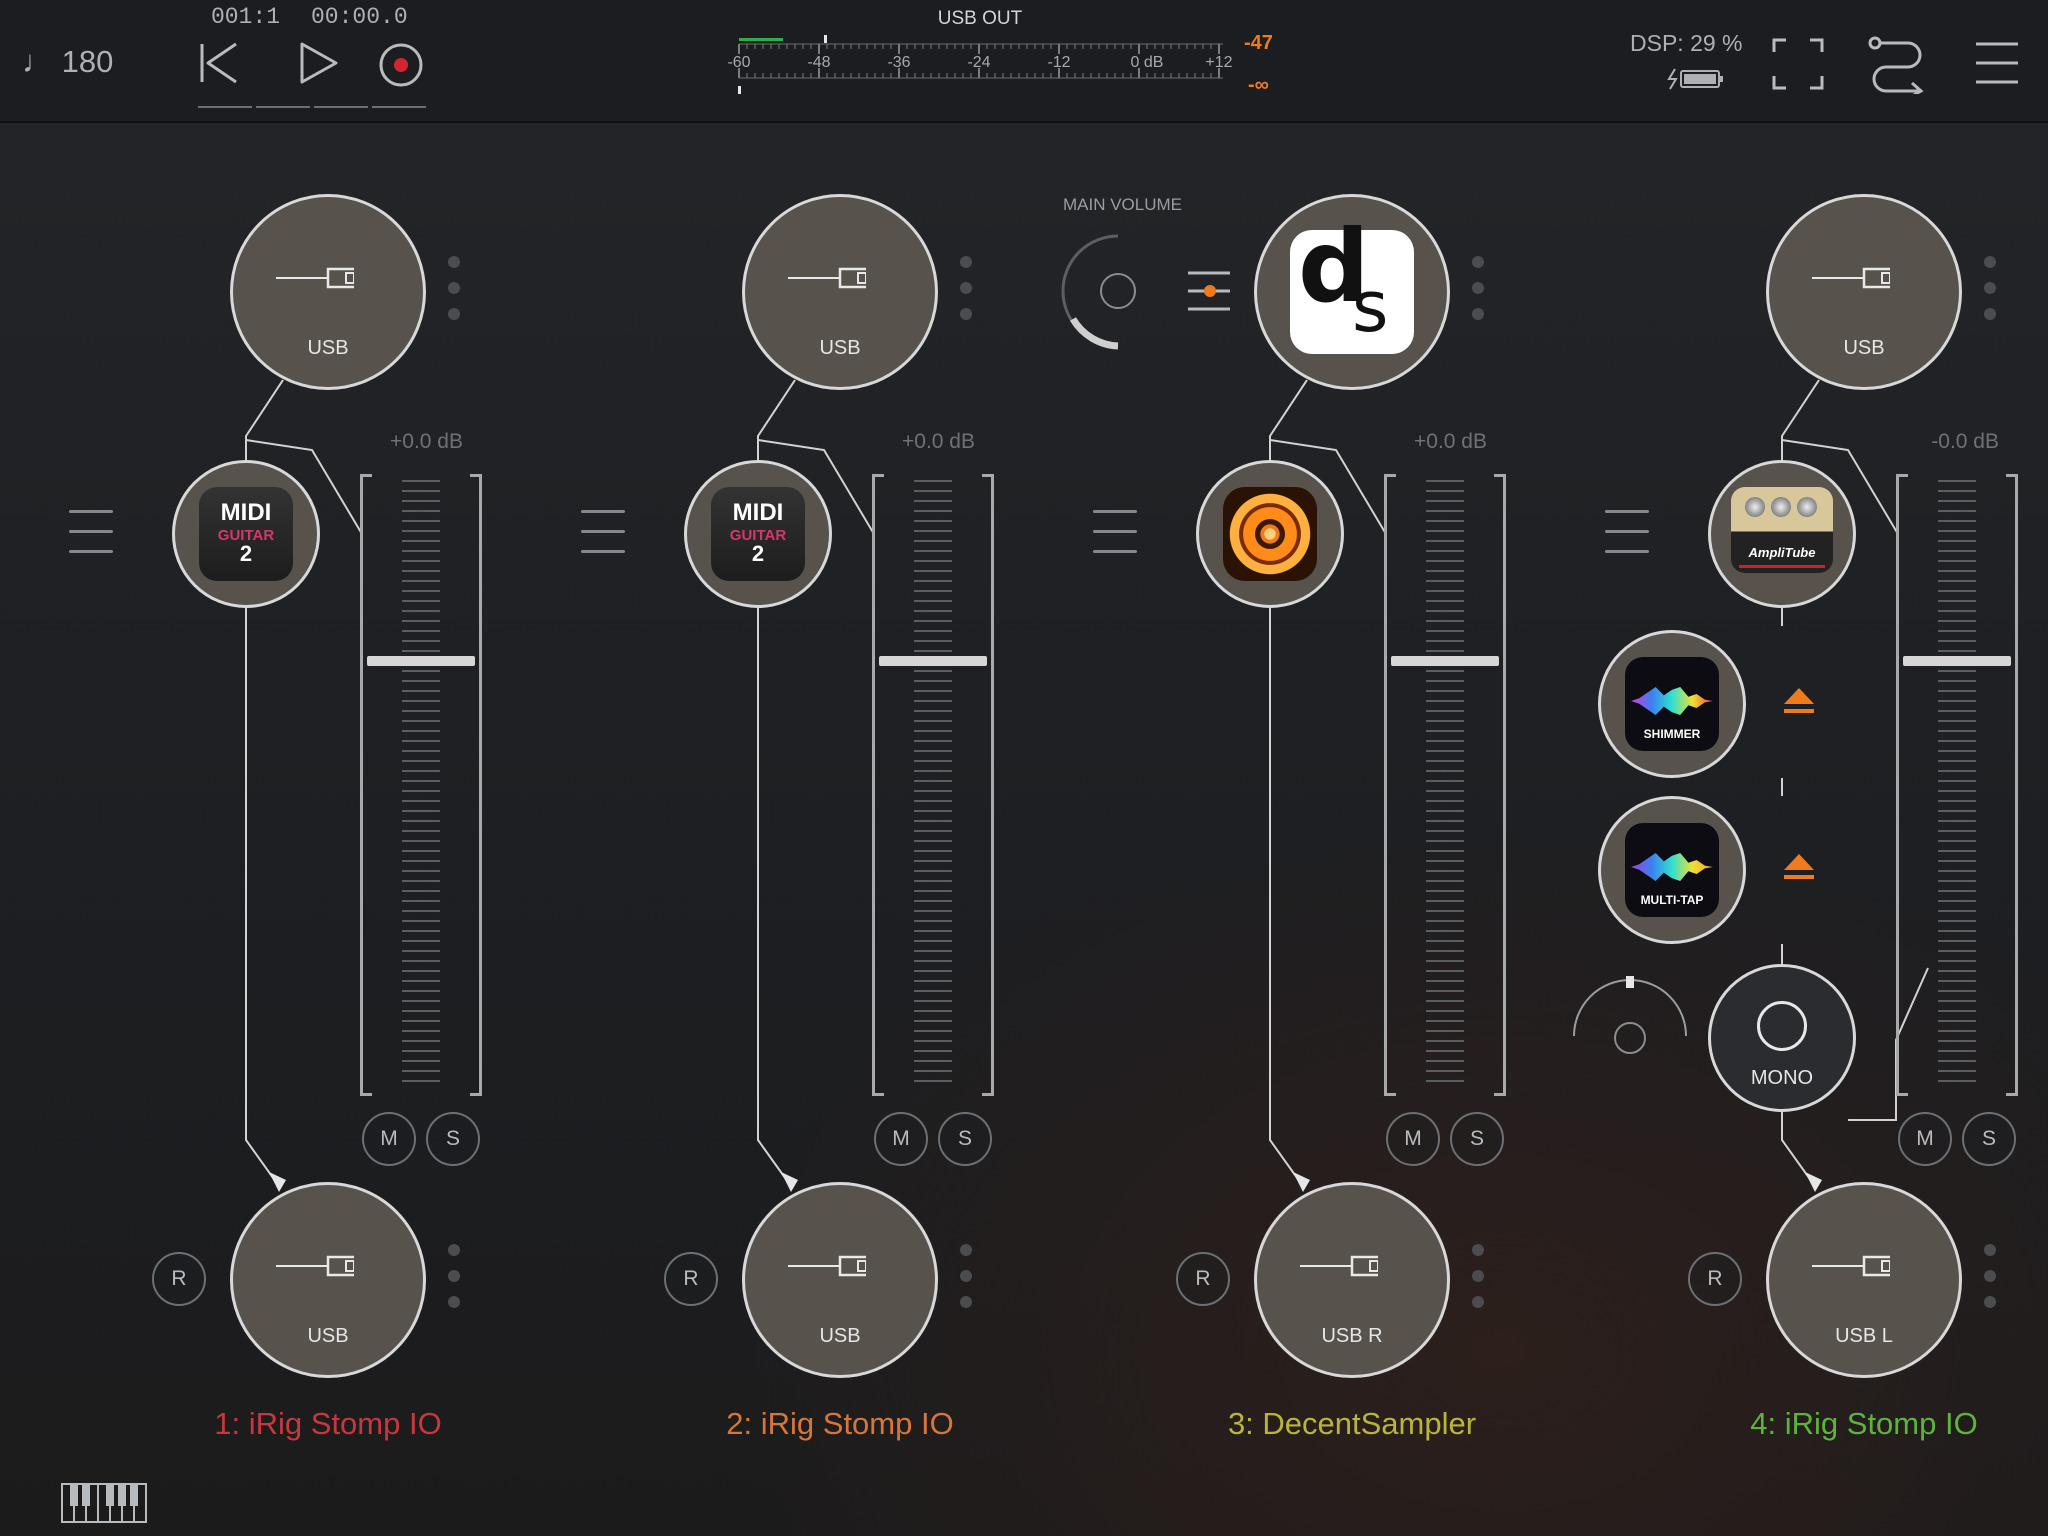 This screenshot has width=2048, height=1536. What do you see at coordinates (1270, 534) in the screenshot?
I see `plugin-node` at bounding box center [1270, 534].